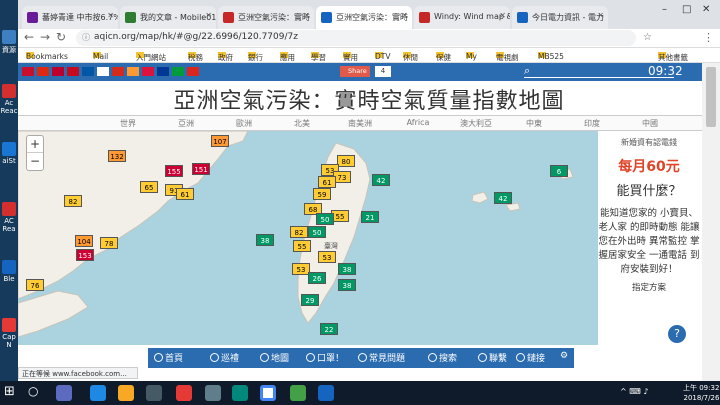 This screenshot has height=405, width=720. I want to click on aqi-station-marker: 55, so click(302, 246).